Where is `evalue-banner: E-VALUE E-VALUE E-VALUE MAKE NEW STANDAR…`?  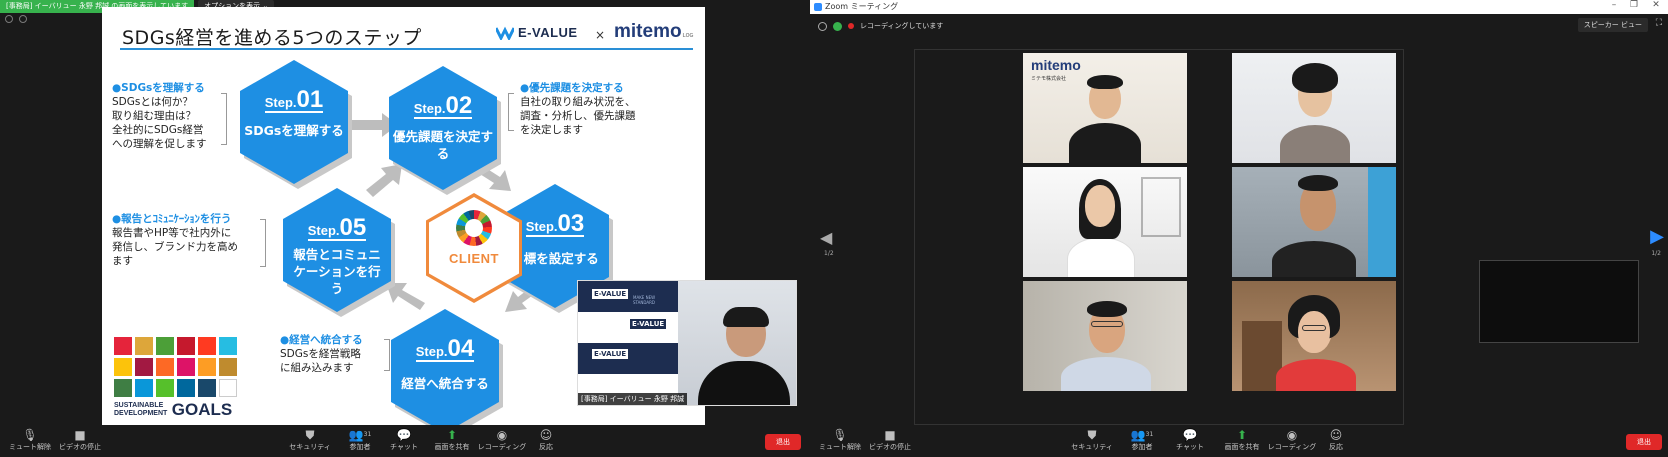
evalue-banner: E-VALUE E-VALUE E-VALUE MAKE NEW STANDAR… is located at coordinates (628, 343).